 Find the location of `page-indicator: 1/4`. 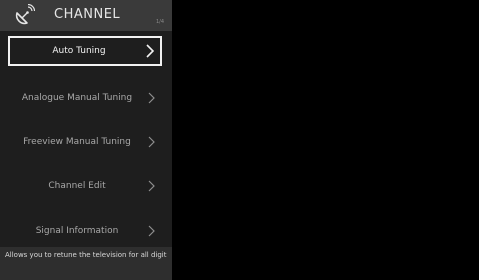

page-indicator: 1/4 is located at coordinates (159, 22).